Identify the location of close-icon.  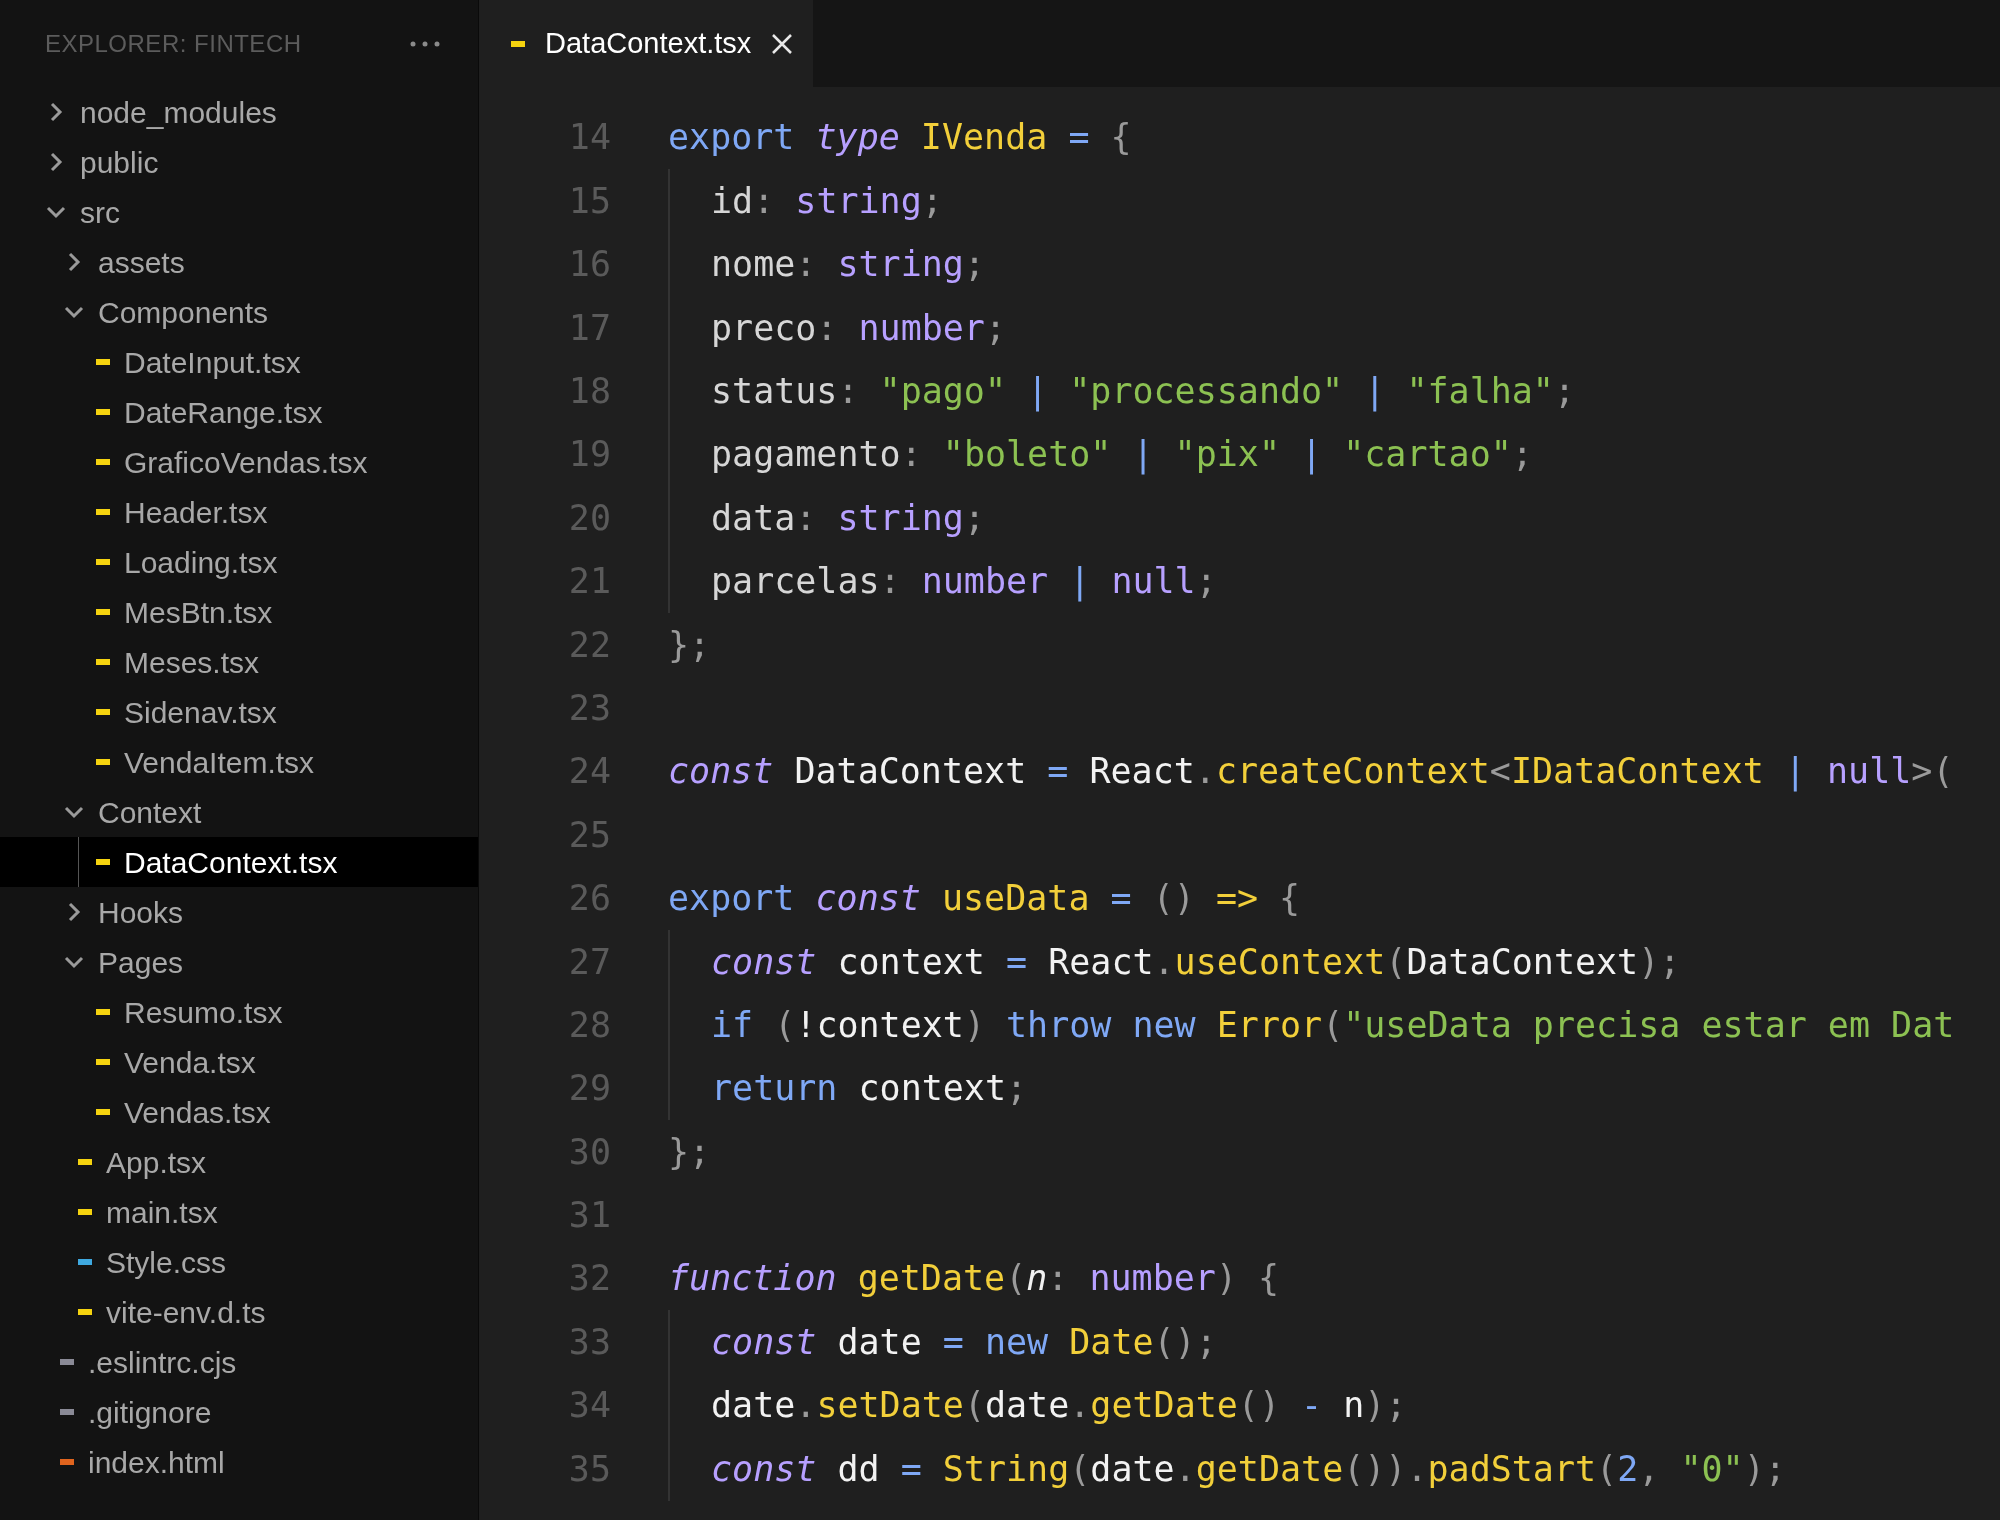
(782, 43).